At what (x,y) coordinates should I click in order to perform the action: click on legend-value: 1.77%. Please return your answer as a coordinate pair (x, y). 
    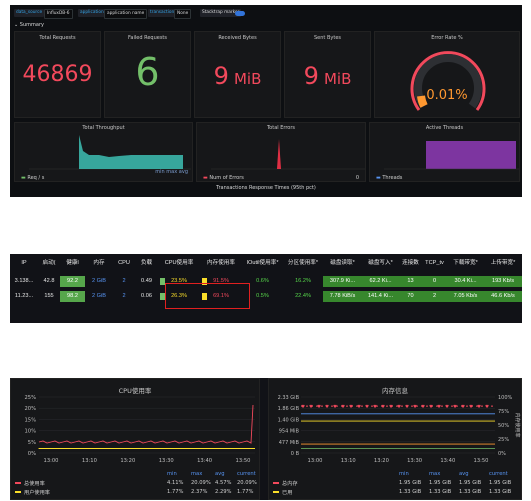
    Looking at the image, I should click on (245, 492).